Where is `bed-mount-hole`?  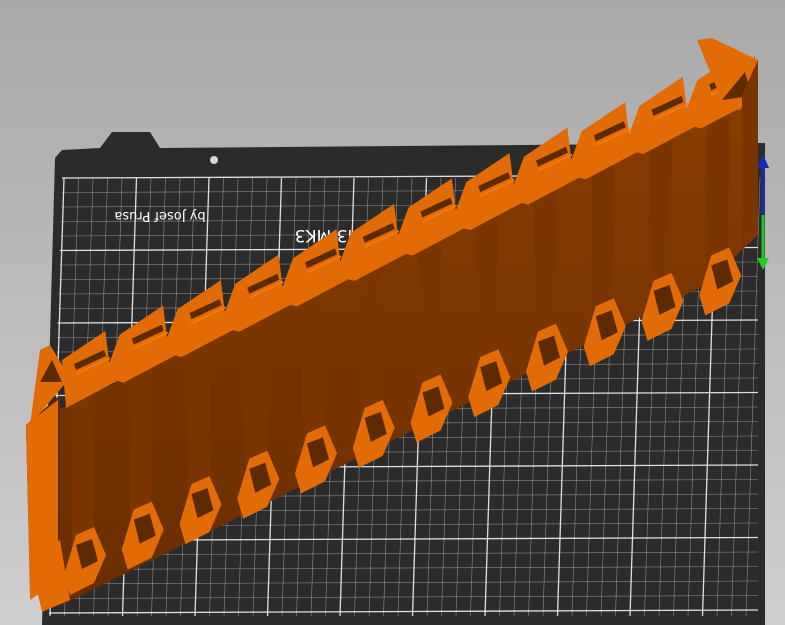
bed-mount-hole is located at coordinates (214, 160).